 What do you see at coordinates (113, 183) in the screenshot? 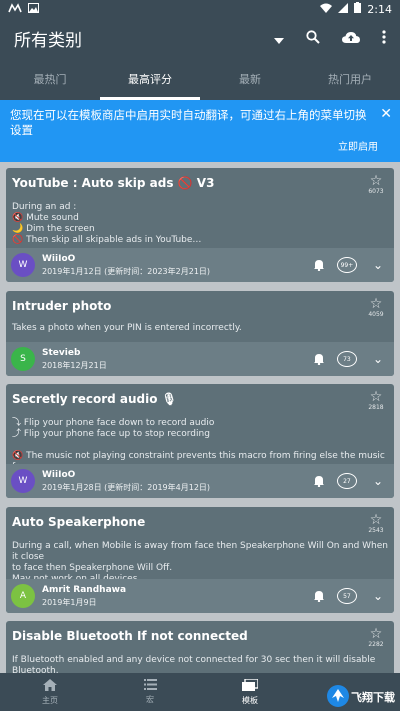
I see `card-title: YouTube : Auto skip ads 🚫 V3` at bounding box center [113, 183].